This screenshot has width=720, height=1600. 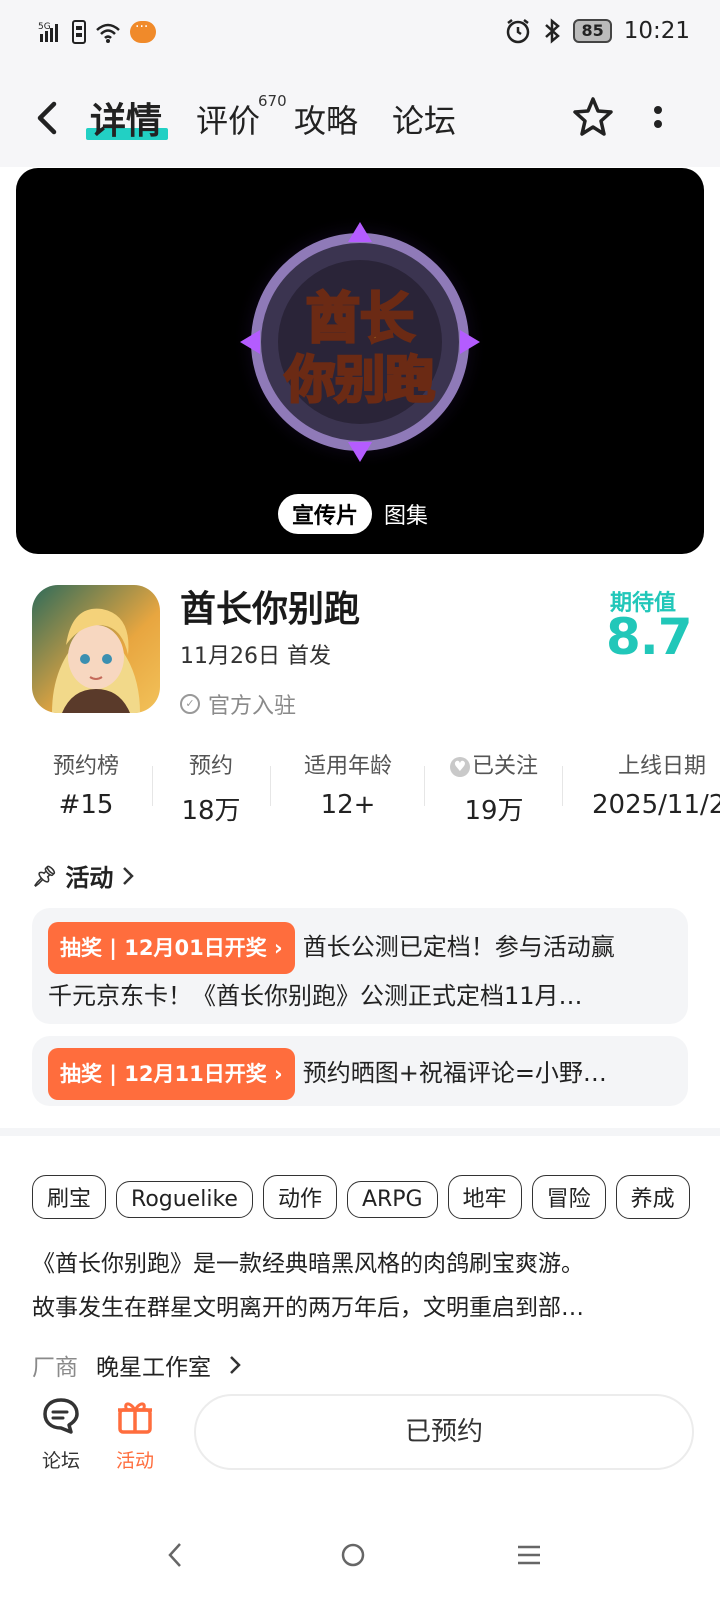 What do you see at coordinates (553, 31) in the screenshot?
I see `bluetooth-icon` at bounding box center [553, 31].